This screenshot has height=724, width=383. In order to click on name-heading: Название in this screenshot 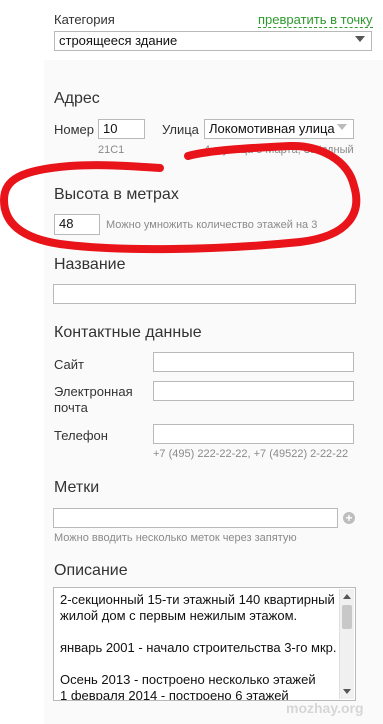, I will do `click(90, 264)`.